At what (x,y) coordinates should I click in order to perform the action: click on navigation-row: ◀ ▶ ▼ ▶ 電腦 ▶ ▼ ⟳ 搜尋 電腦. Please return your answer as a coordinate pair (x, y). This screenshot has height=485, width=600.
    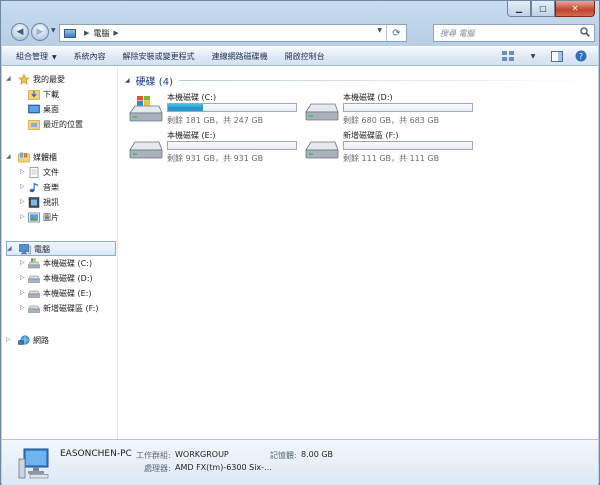
    Looking at the image, I should click on (301, 33).